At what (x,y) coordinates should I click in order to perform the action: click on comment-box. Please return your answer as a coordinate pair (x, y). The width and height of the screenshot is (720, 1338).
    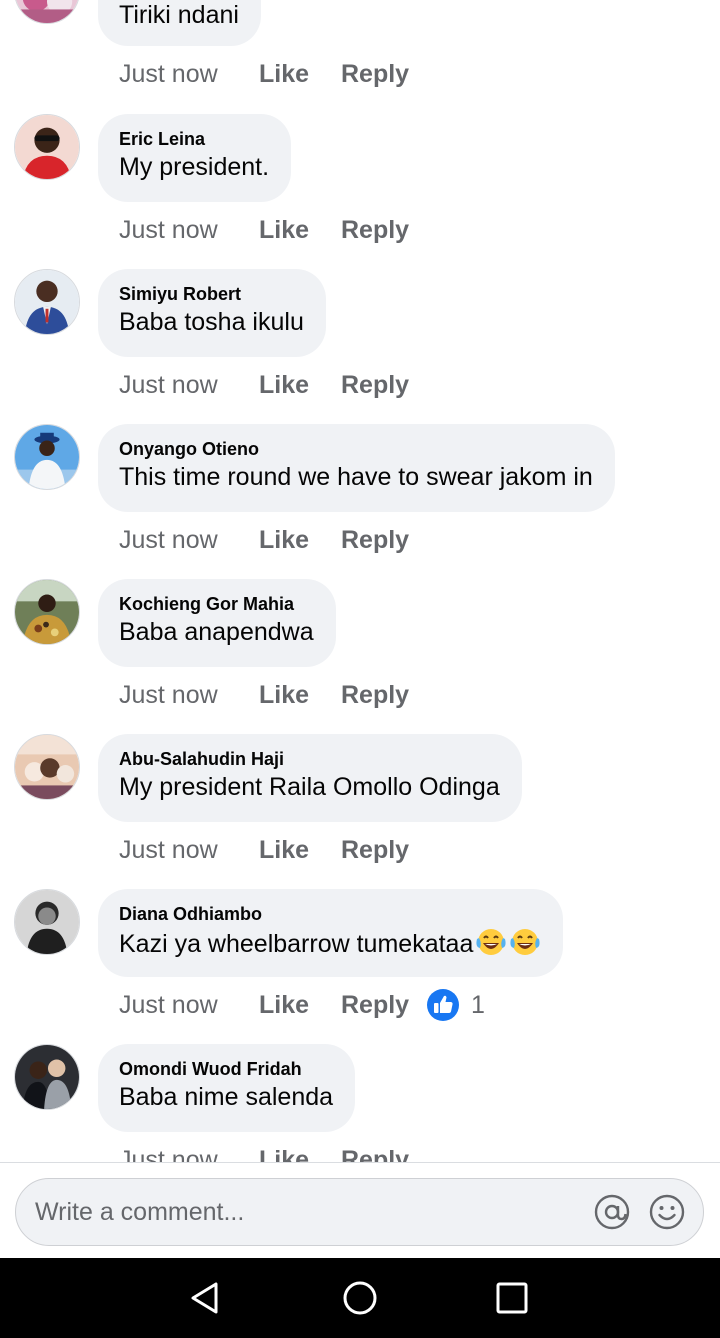
    Looking at the image, I should click on (359, 1212).